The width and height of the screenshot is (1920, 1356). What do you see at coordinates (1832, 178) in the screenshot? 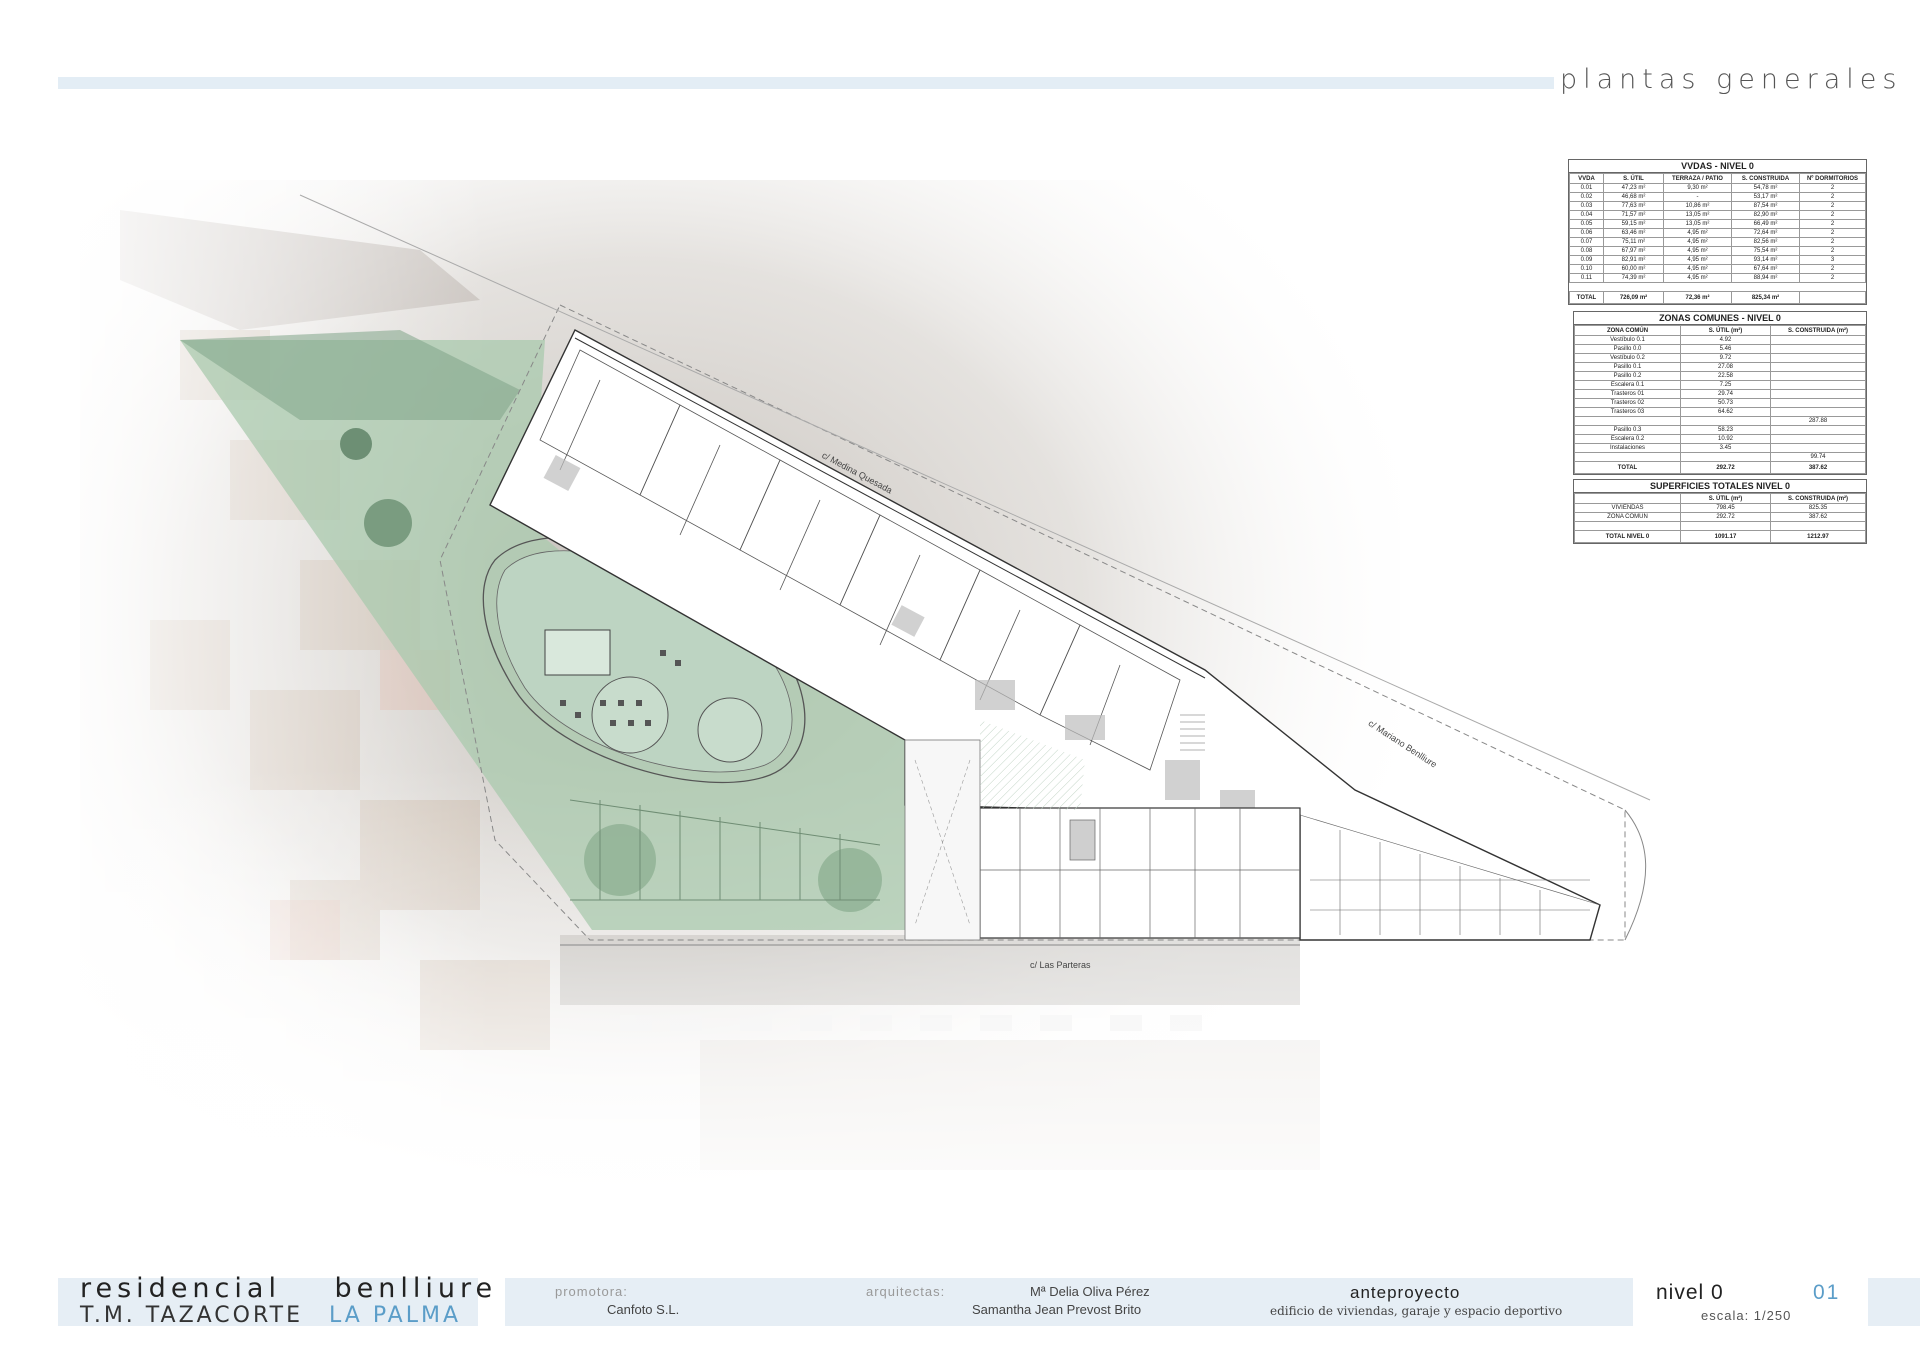
I see `col-header: Nº DORMITORIOS` at bounding box center [1832, 178].